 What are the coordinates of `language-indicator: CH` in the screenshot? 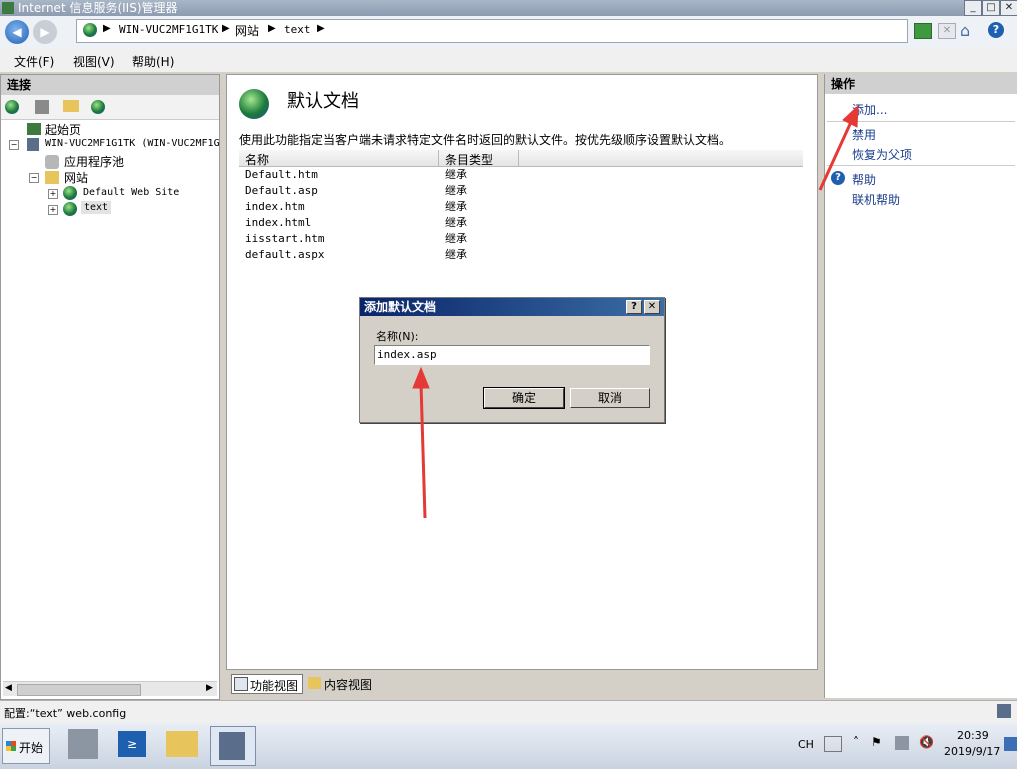 It's located at (806, 744).